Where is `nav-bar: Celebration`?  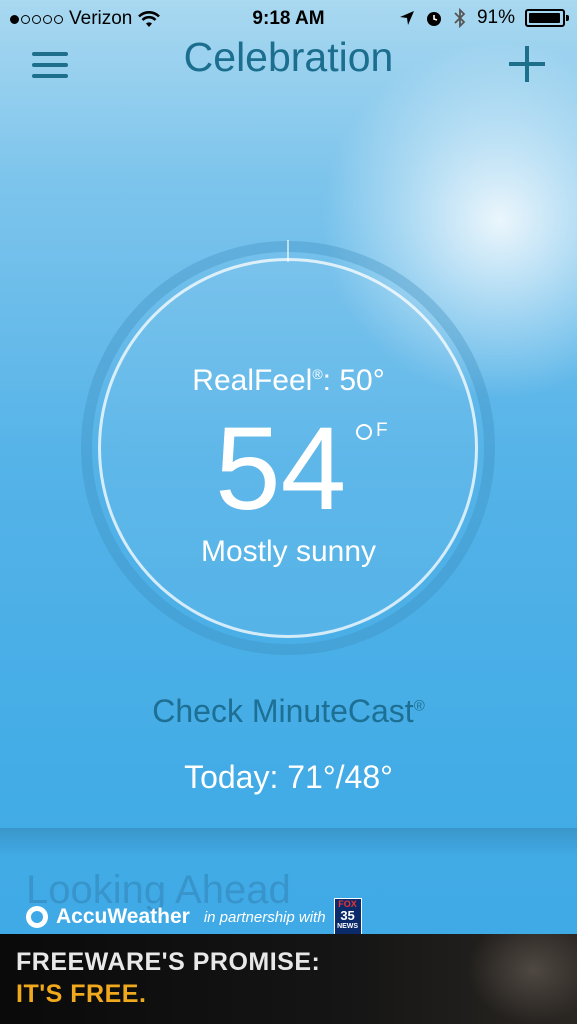 nav-bar: Celebration is located at coordinates (288, 62).